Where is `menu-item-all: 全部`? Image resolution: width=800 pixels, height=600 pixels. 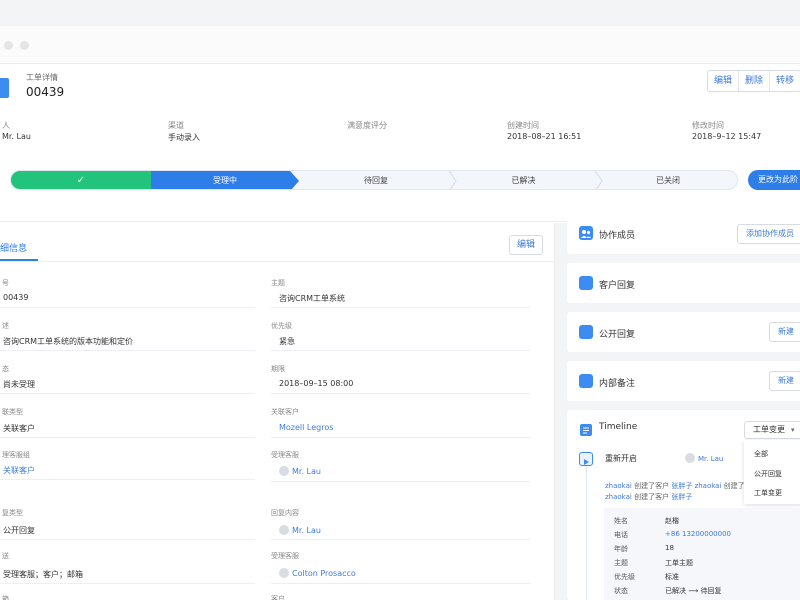 menu-item-all: 全部 is located at coordinates (761, 454).